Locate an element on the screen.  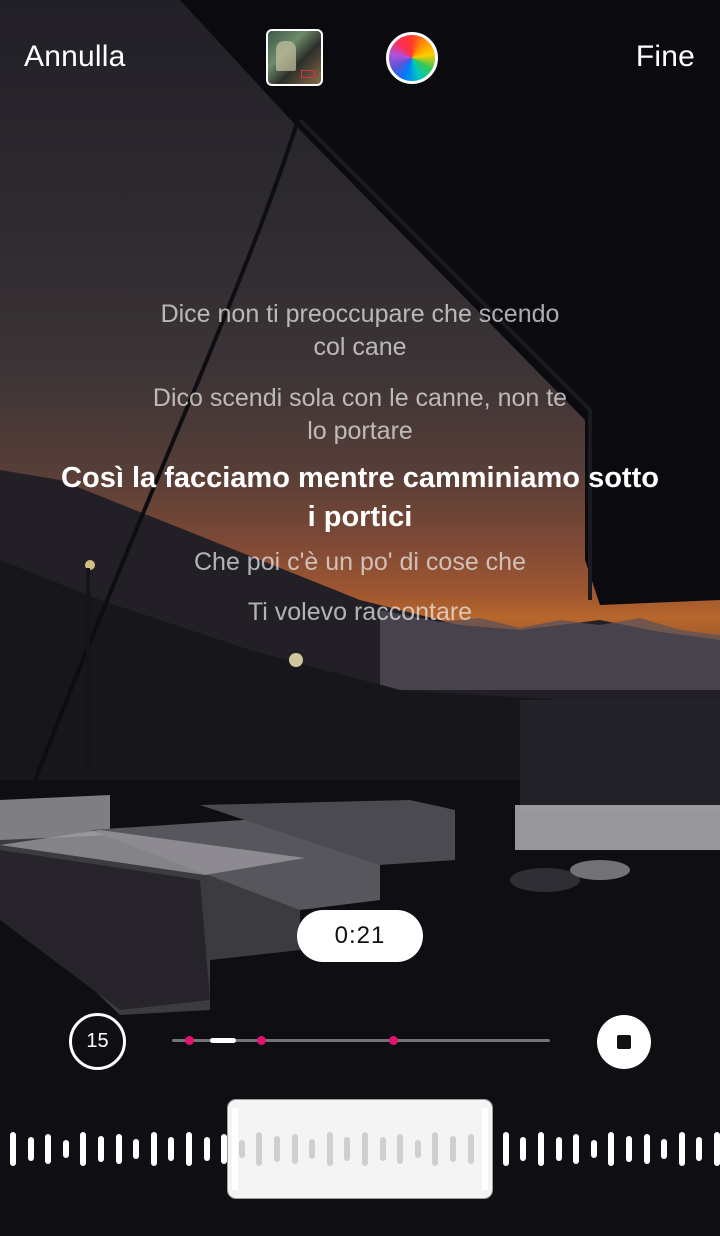
lyric-text: Ti volevo raccontare is located at coordinates (360, 612).